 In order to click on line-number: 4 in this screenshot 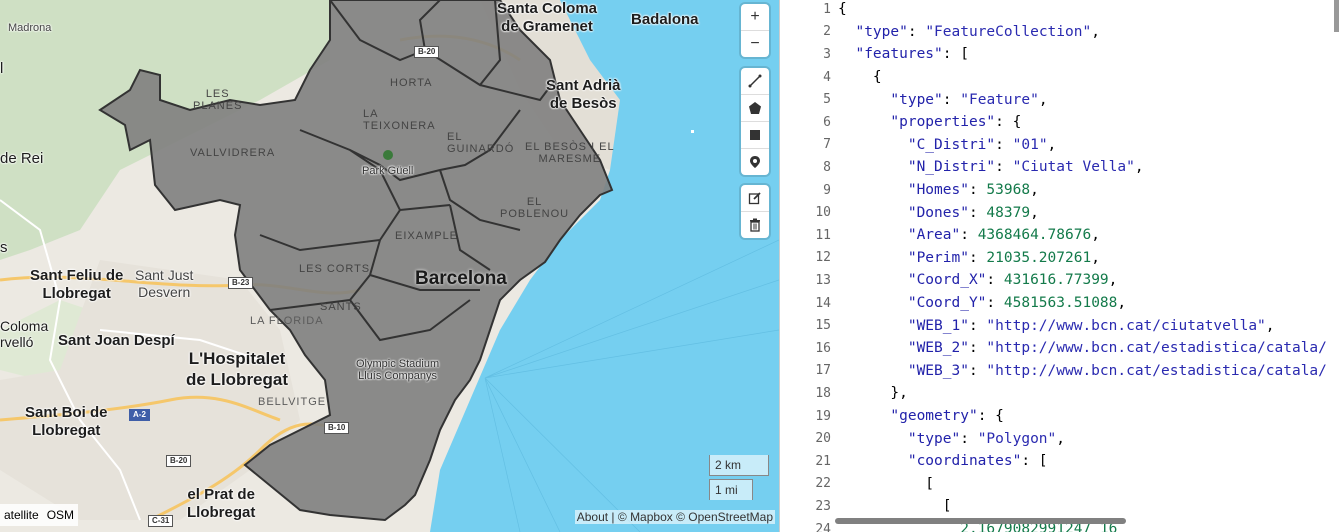, I will do `click(827, 77)`.